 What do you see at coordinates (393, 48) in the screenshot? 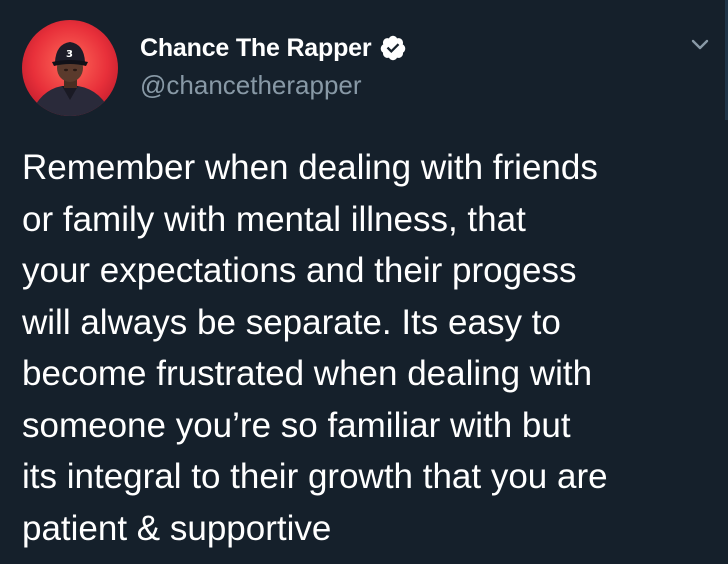
I see `verified-badge-icon` at bounding box center [393, 48].